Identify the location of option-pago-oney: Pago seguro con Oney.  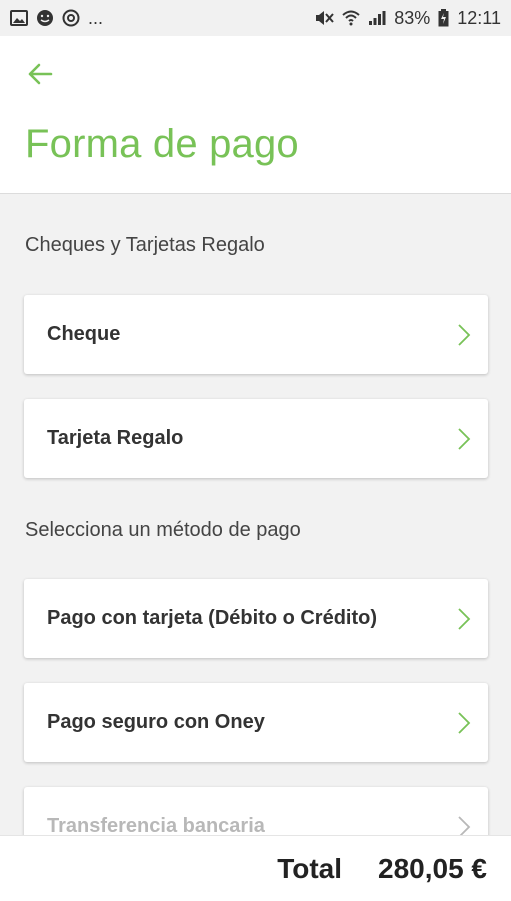
(256, 722).